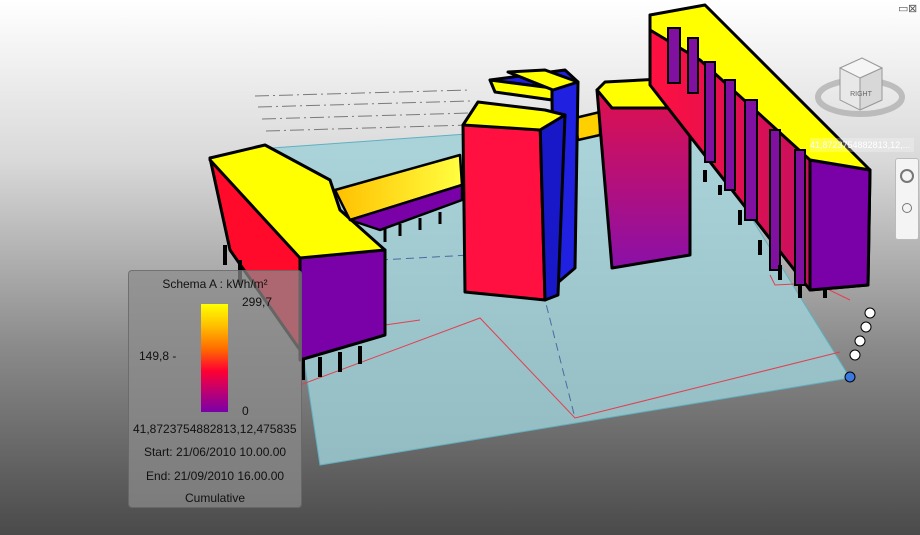 Image resolution: width=920 pixels, height=535 pixels. Describe the element at coordinates (215, 498) in the screenshot. I see `legend-mode: Cumulative` at that location.